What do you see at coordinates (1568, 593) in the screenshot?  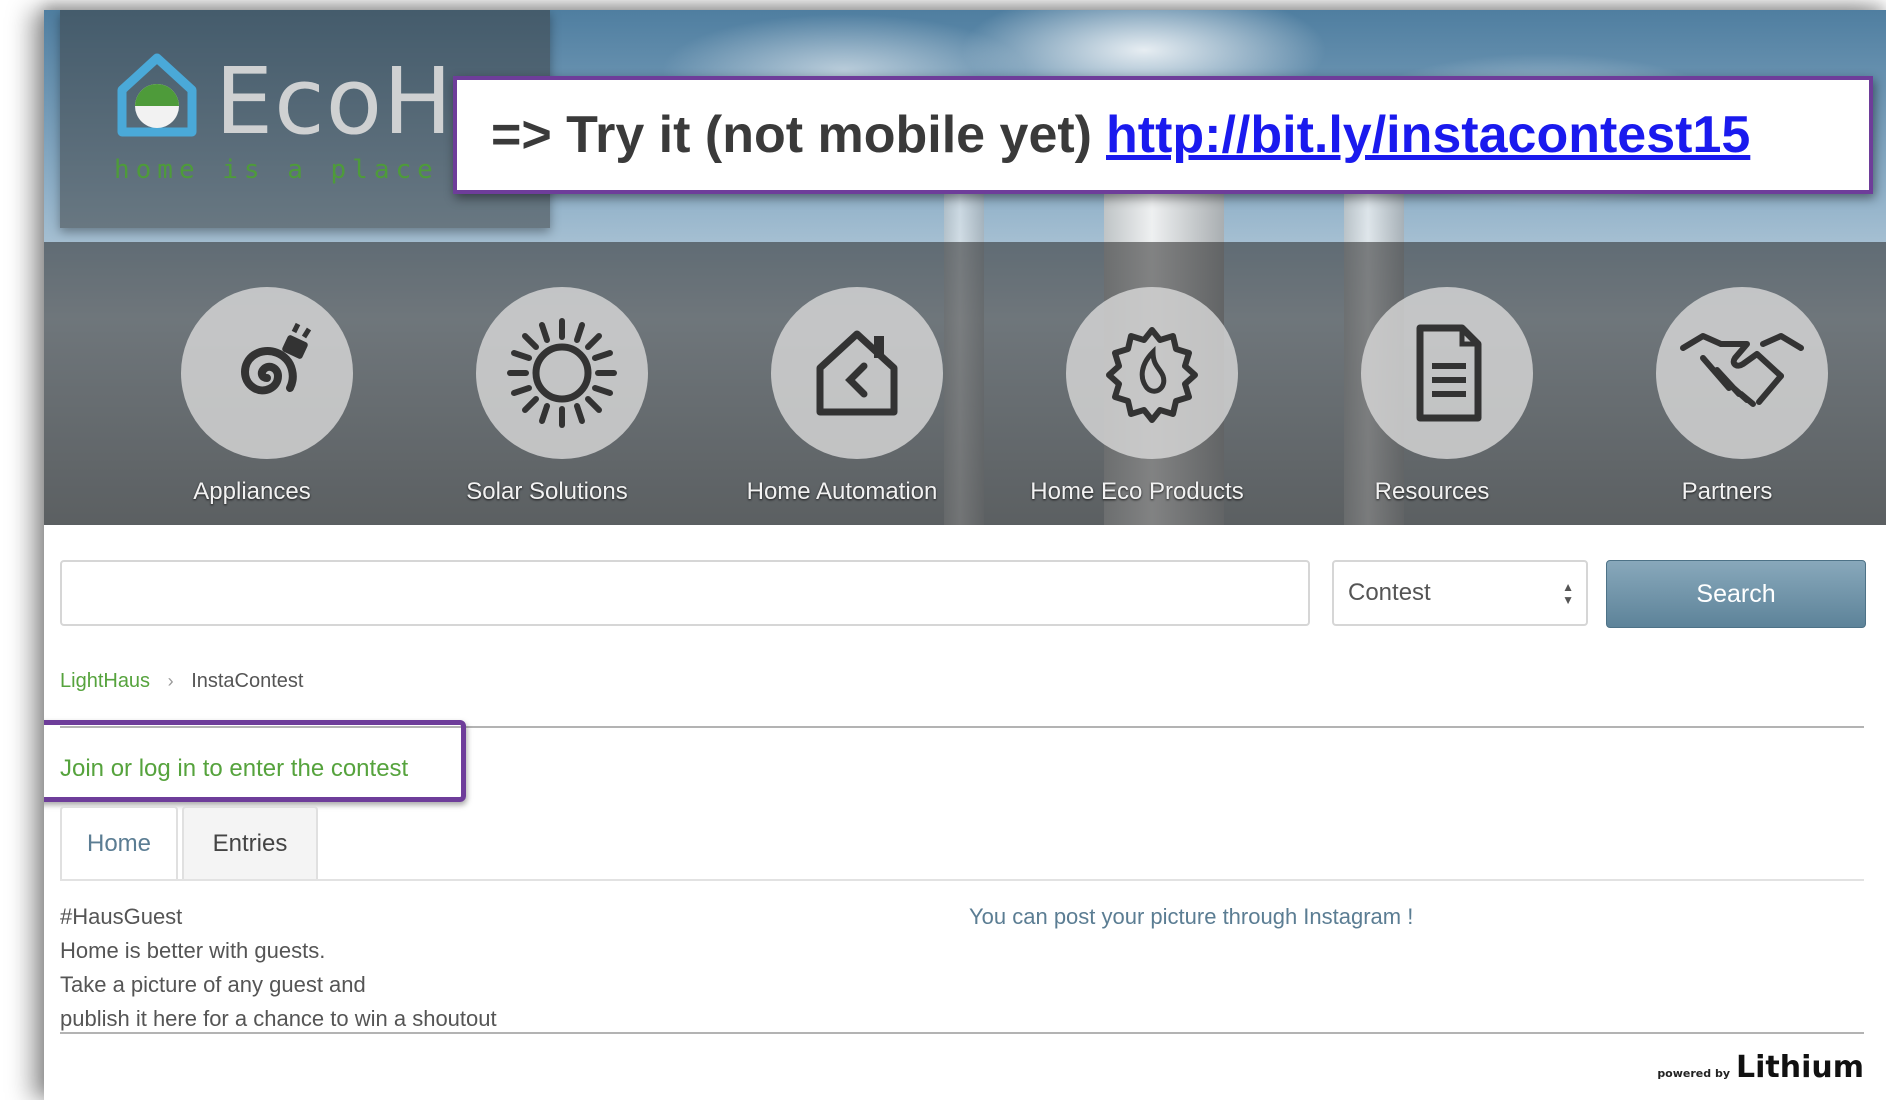 I see `select-arrows-icon: ▲ ▼` at bounding box center [1568, 593].